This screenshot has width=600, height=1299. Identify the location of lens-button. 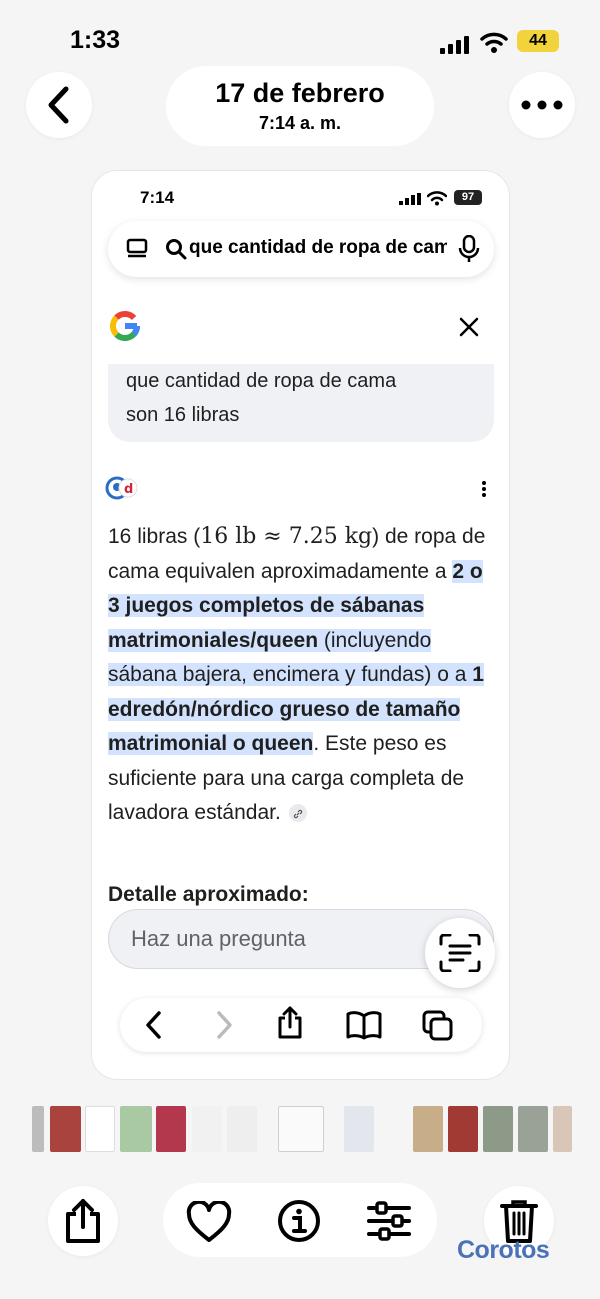
(460, 953).